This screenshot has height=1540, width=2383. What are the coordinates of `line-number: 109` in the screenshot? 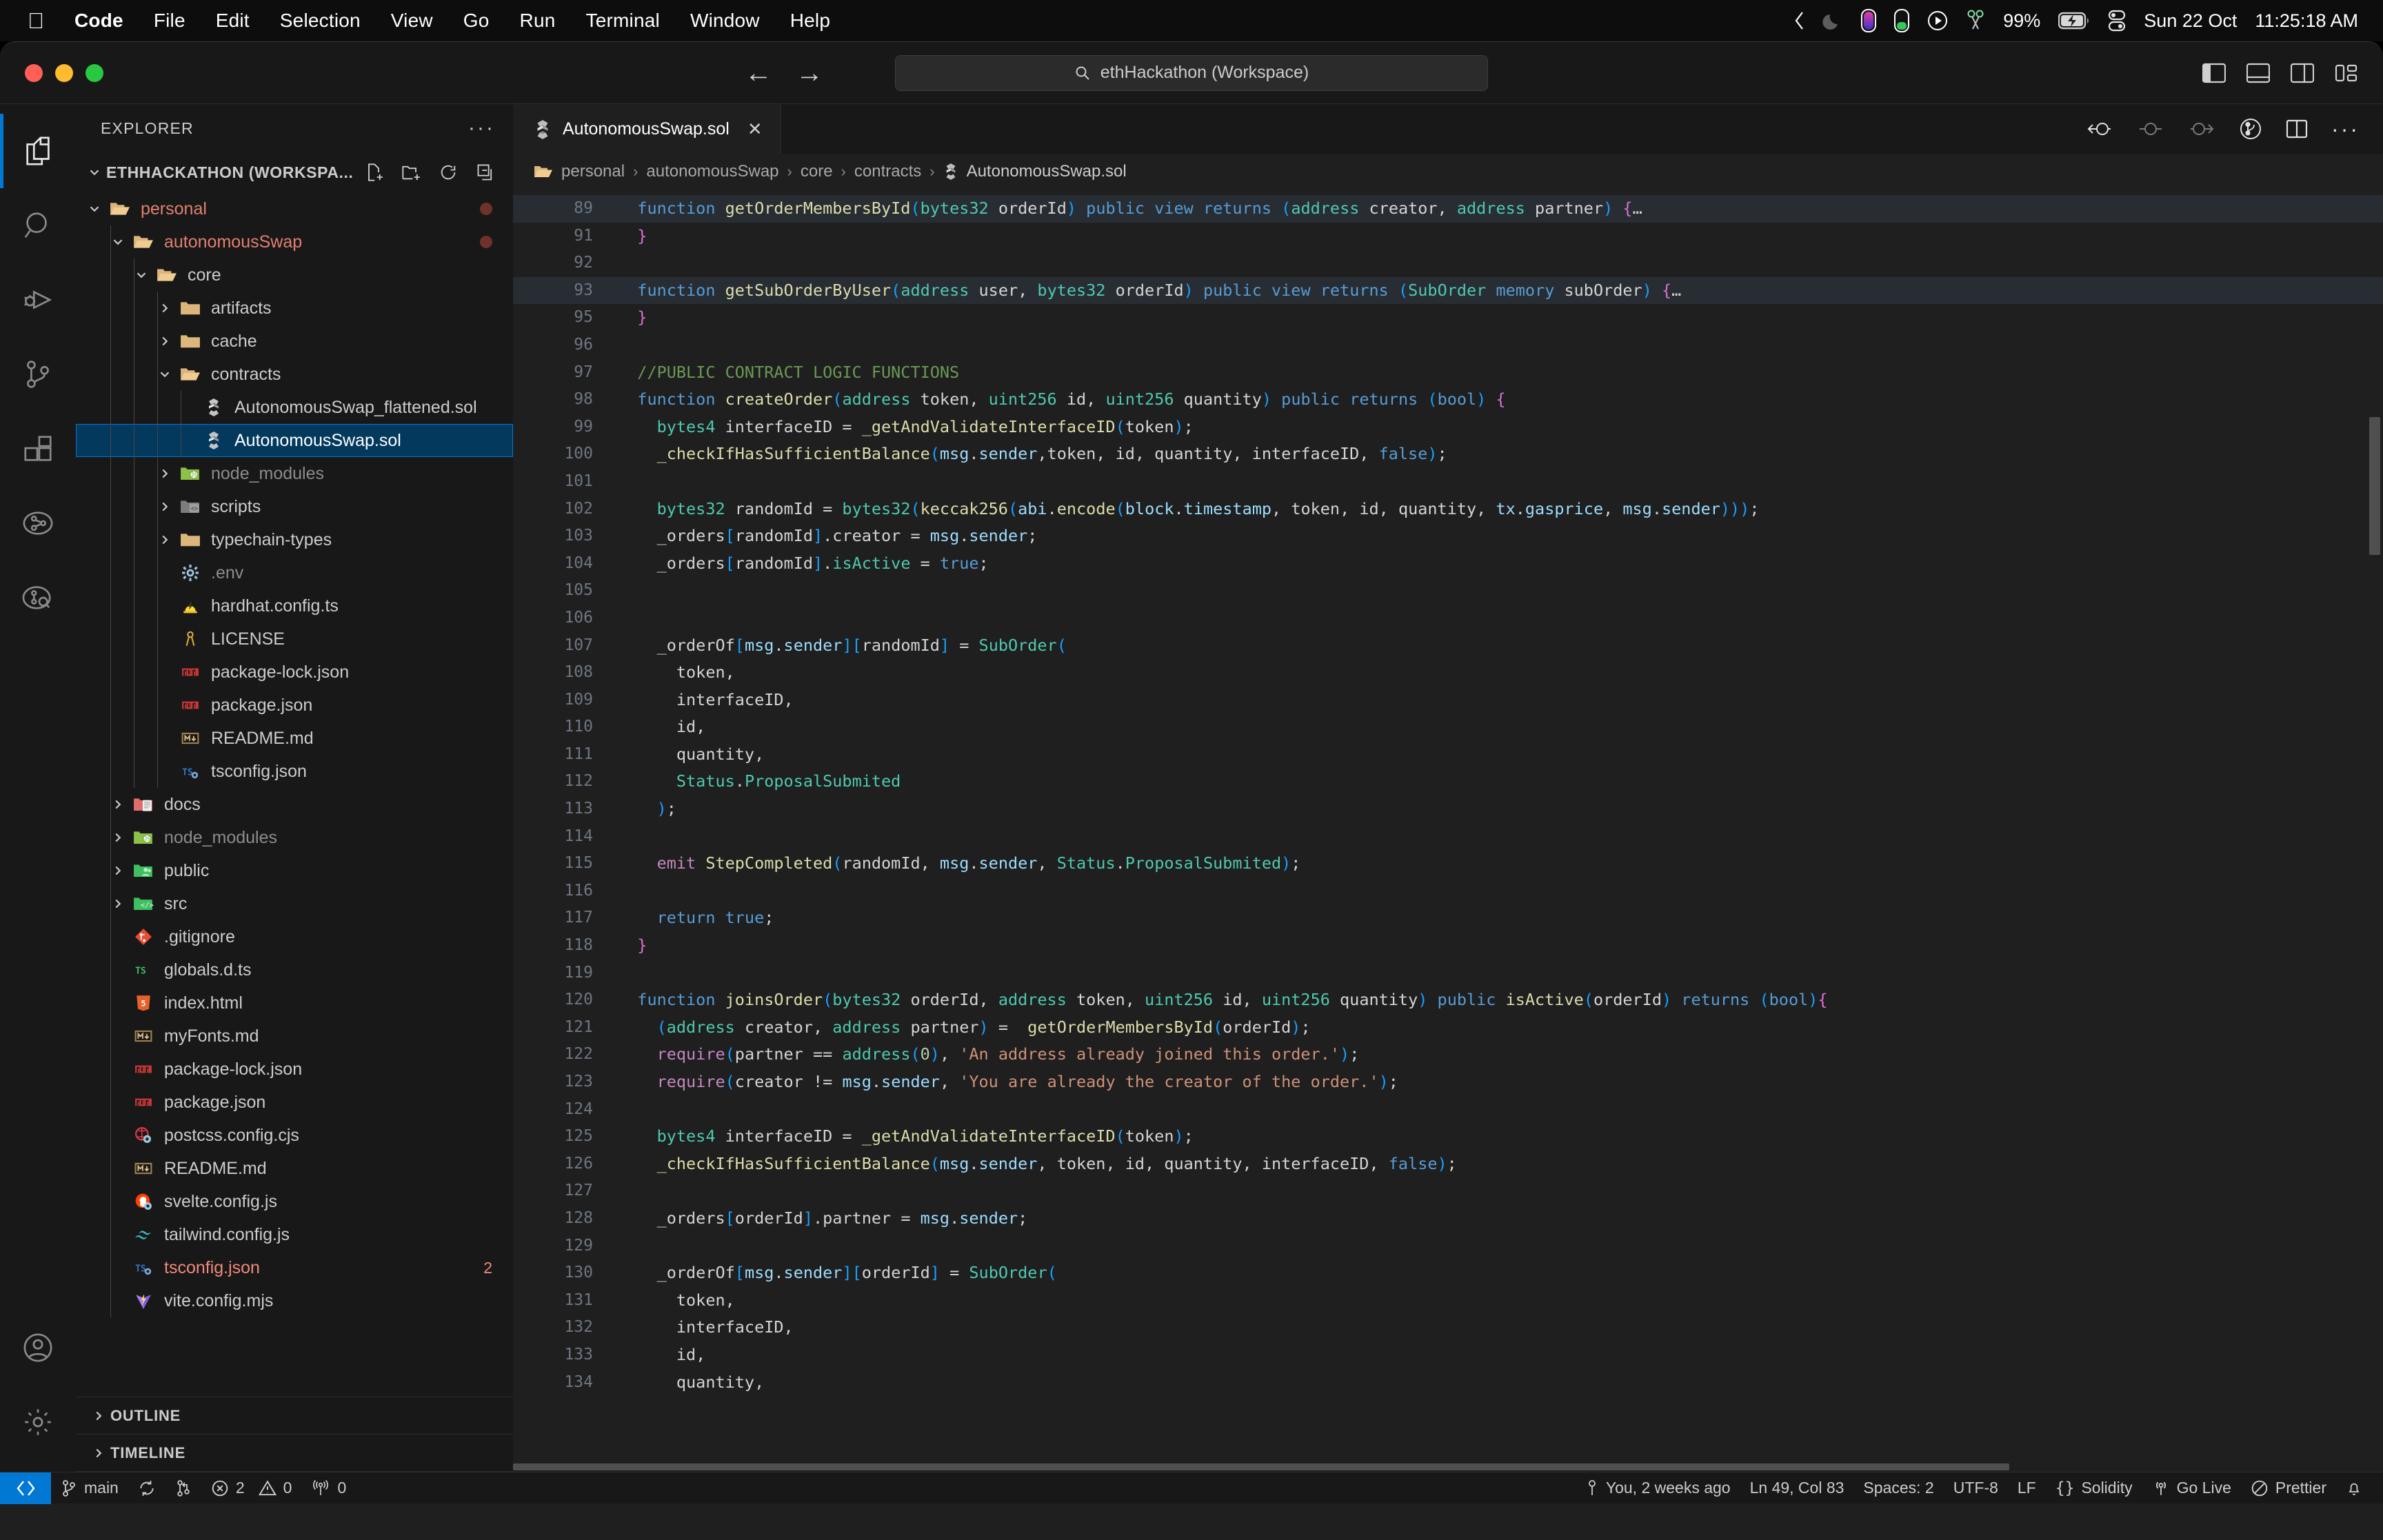 It's located at (558, 701).